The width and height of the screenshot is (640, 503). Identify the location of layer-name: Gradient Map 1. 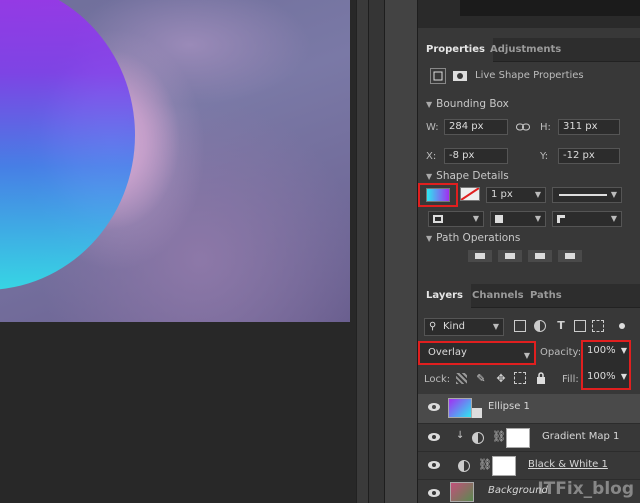
(580, 436).